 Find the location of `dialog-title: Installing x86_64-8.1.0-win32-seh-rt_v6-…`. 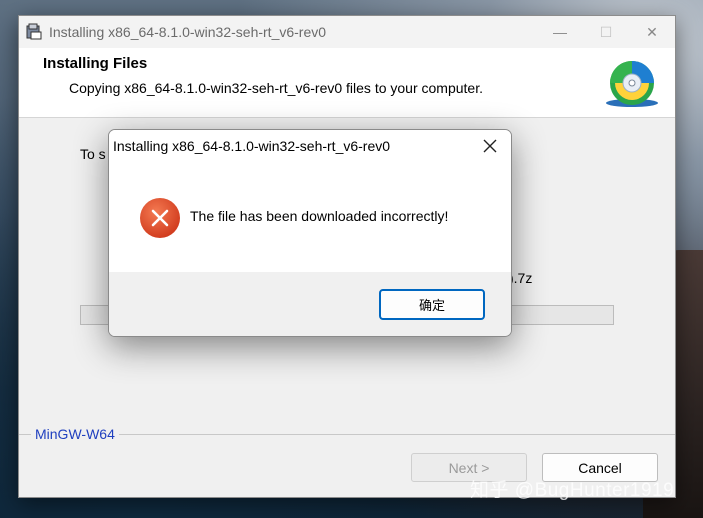

dialog-title: Installing x86_64-8.1.0-win32-seh-rt_v6-… is located at coordinates (252, 146).